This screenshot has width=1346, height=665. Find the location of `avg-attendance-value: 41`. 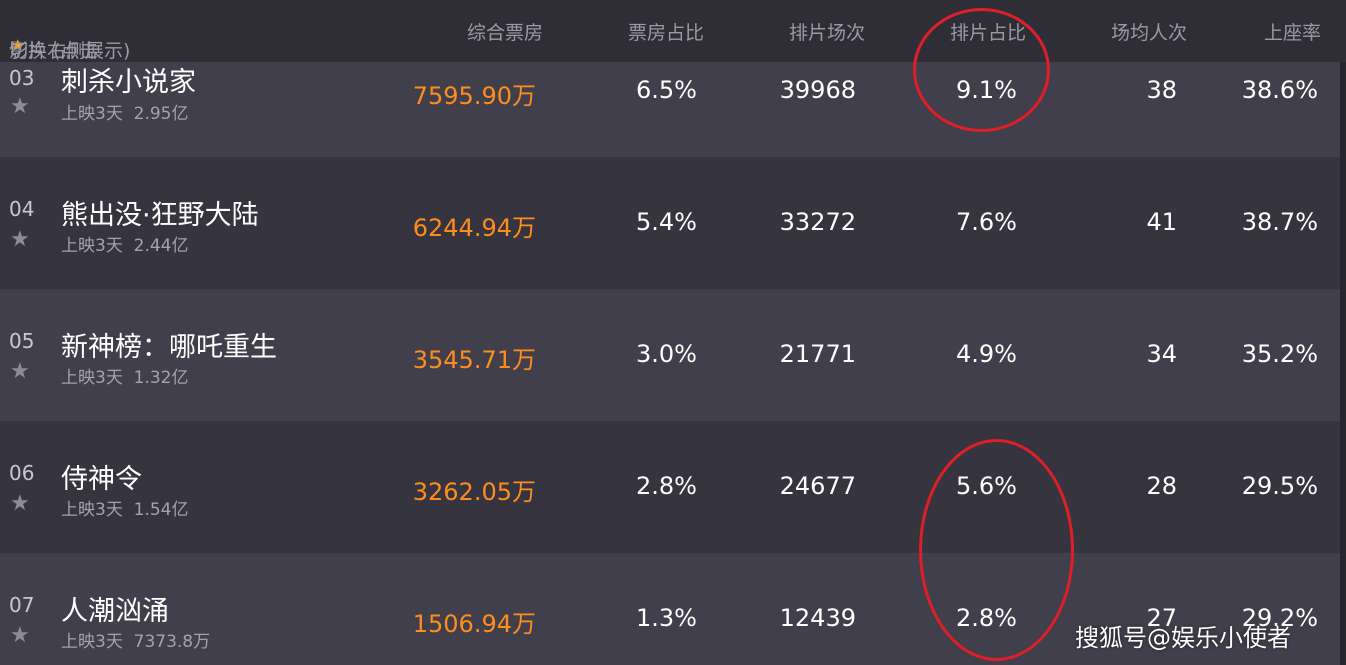

avg-attendance-value: 41 is located at coordinates (1161, 222).